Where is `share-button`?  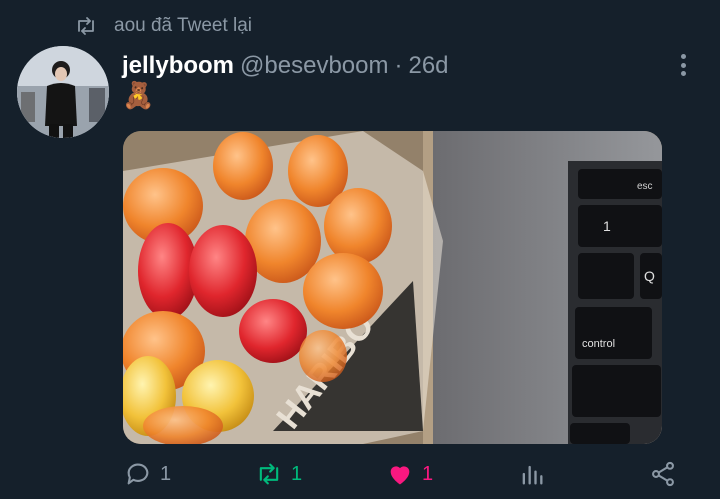 share-button is located at coordinates (663, 474).